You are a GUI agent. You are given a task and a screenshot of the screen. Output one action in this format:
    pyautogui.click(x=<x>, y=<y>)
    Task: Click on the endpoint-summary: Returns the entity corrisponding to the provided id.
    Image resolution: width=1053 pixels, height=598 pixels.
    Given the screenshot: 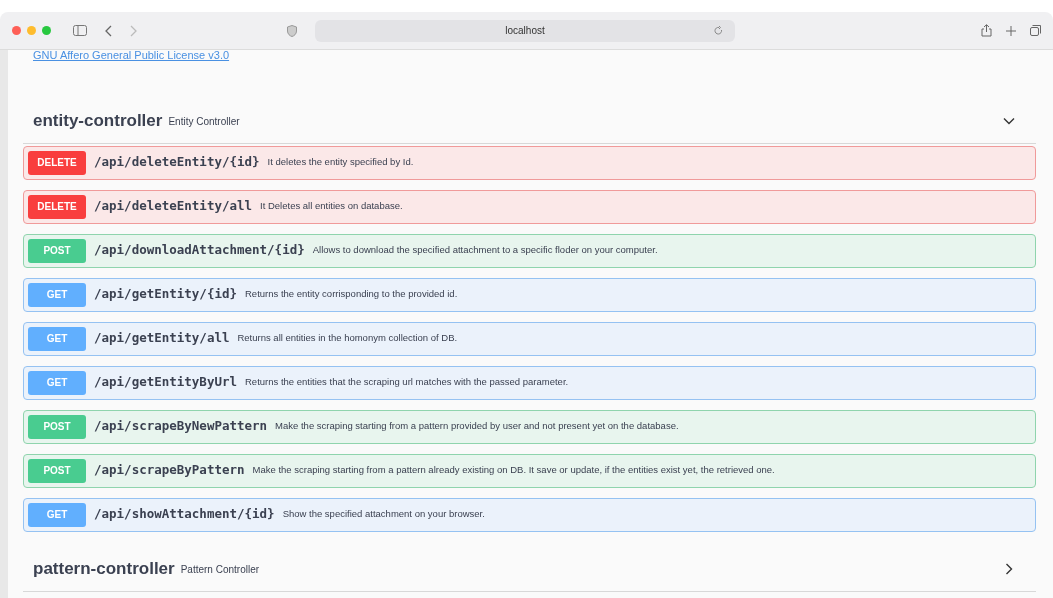 What is the action you would take?
    pyautogui.click(x=351, y=294)
    